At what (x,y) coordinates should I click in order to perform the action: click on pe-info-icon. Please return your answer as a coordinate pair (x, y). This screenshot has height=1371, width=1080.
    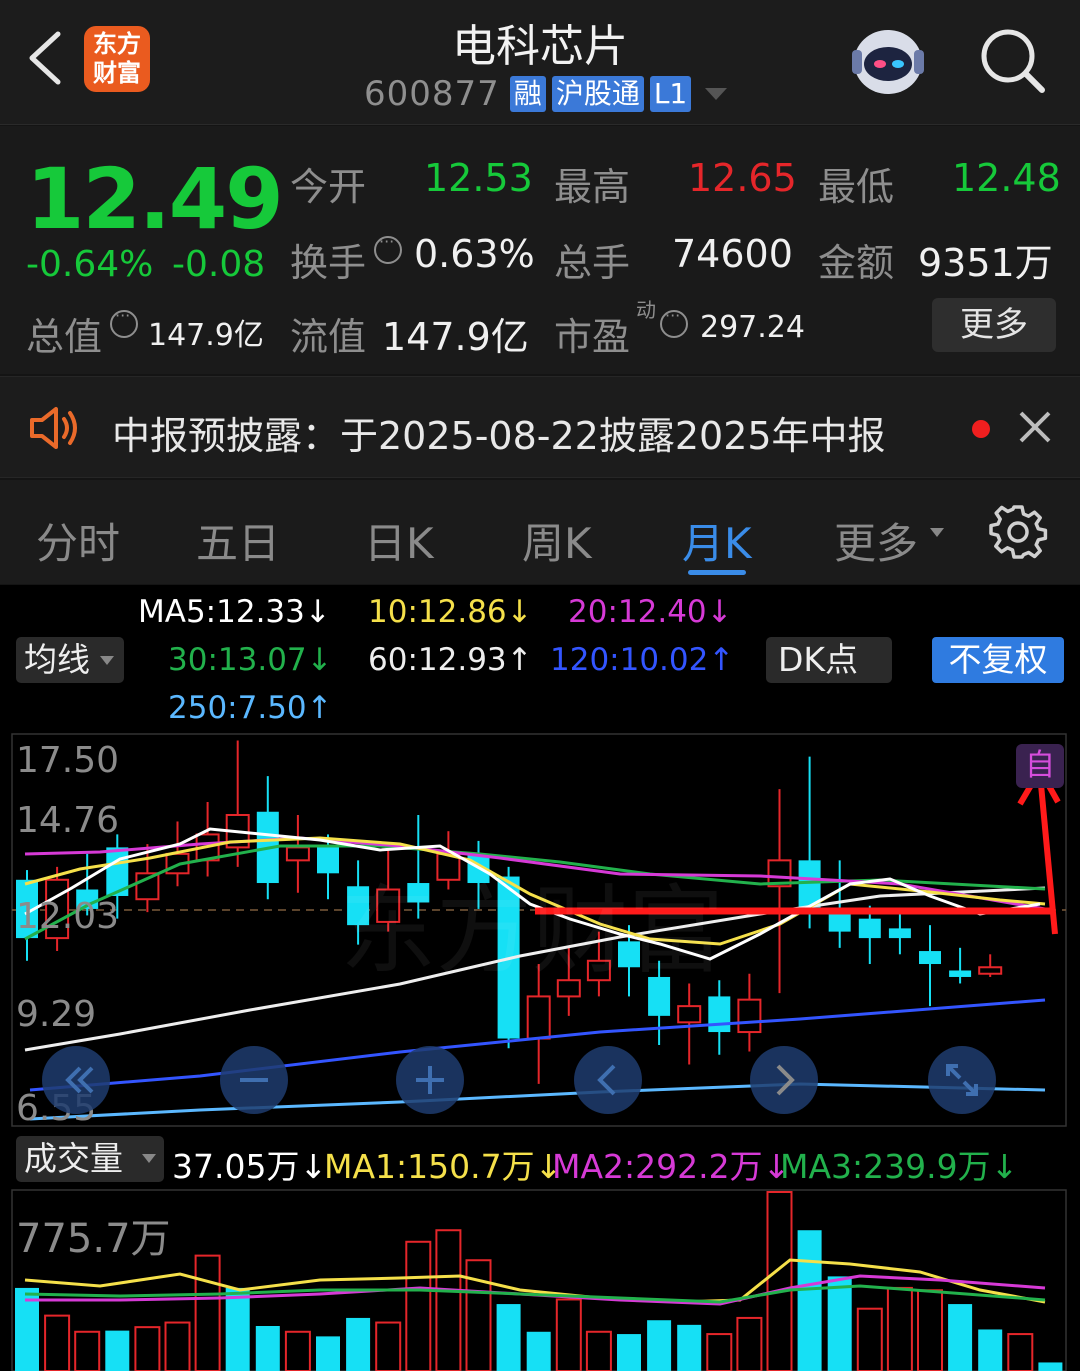
    Looking at the image, I should click on (674, 322).